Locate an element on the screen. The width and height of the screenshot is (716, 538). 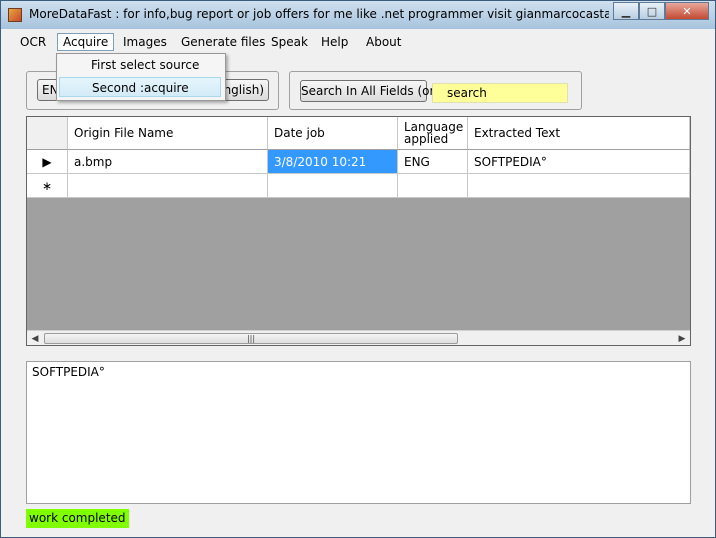
minimize-button: ▁ is located at coordinates (626, 11).